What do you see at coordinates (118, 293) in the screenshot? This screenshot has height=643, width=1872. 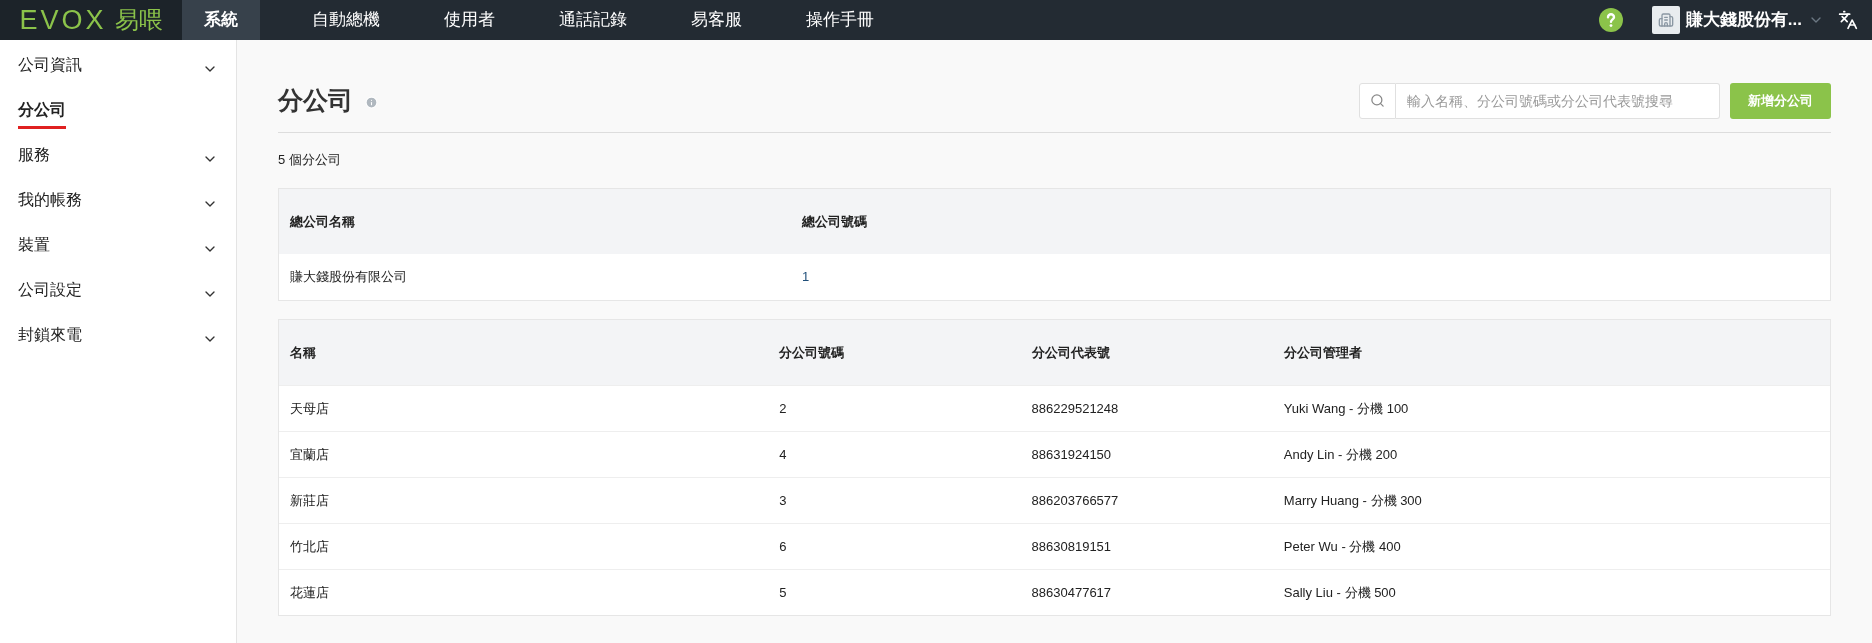 I see `sidebar-item: 公司設定` at bounding box center [118, 293].